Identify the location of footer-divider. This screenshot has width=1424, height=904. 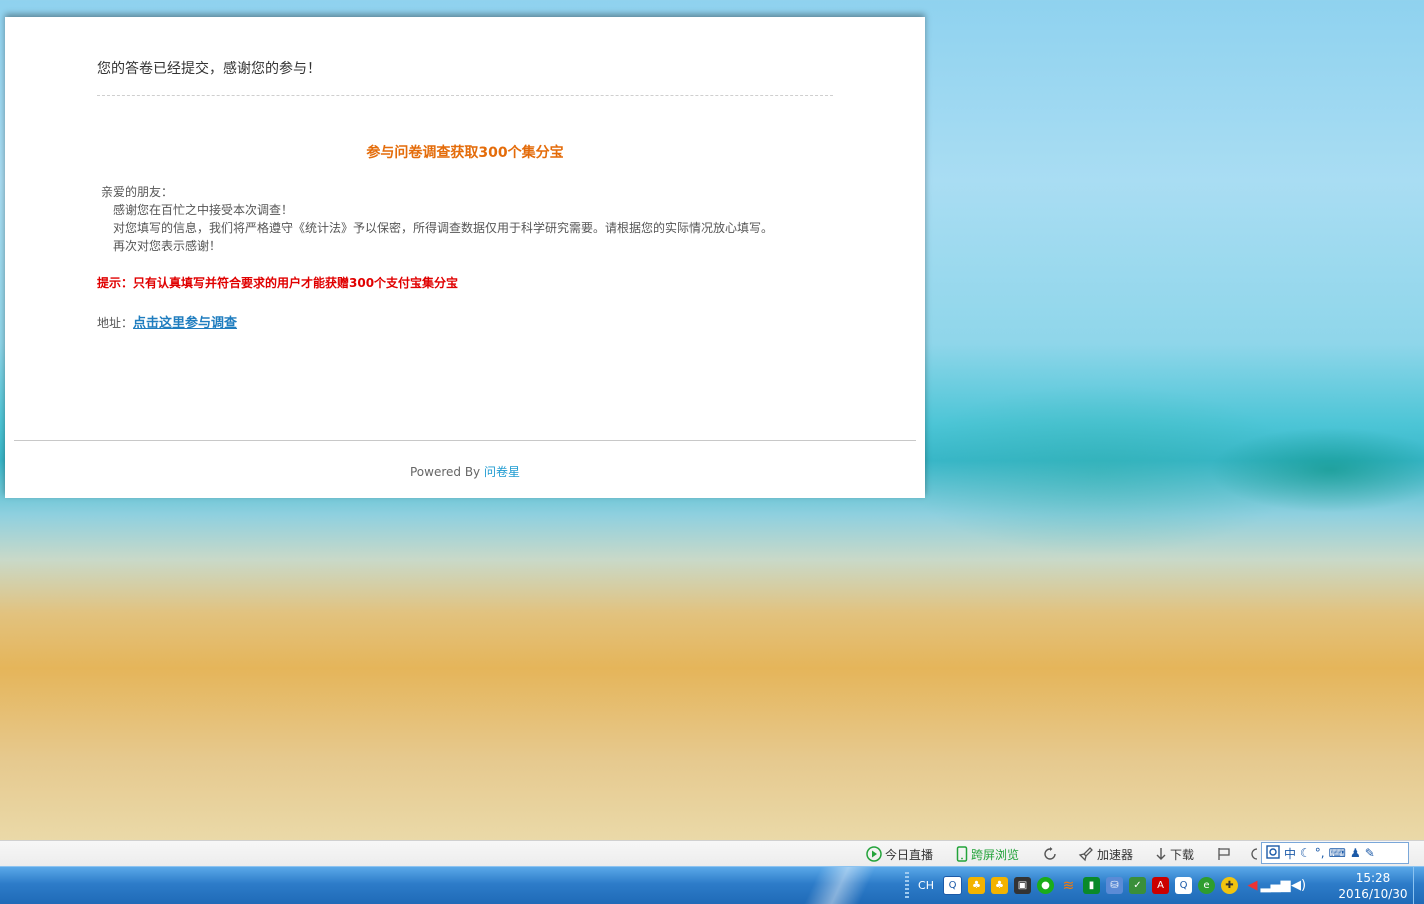
(465, 440).